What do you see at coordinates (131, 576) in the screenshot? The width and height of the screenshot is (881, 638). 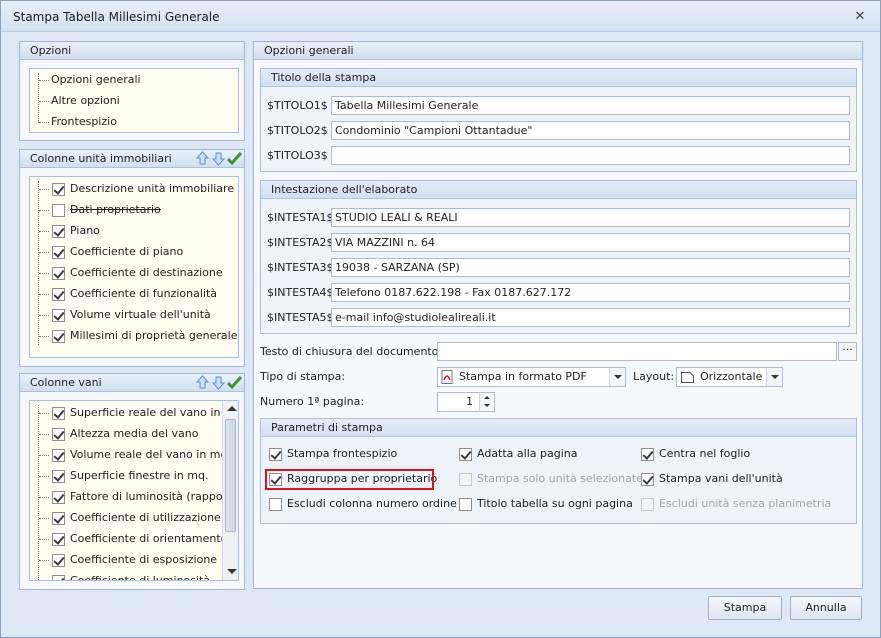 I see `vani-column-item: Coefficiente di luminosità` at bounding box center [131, 576].